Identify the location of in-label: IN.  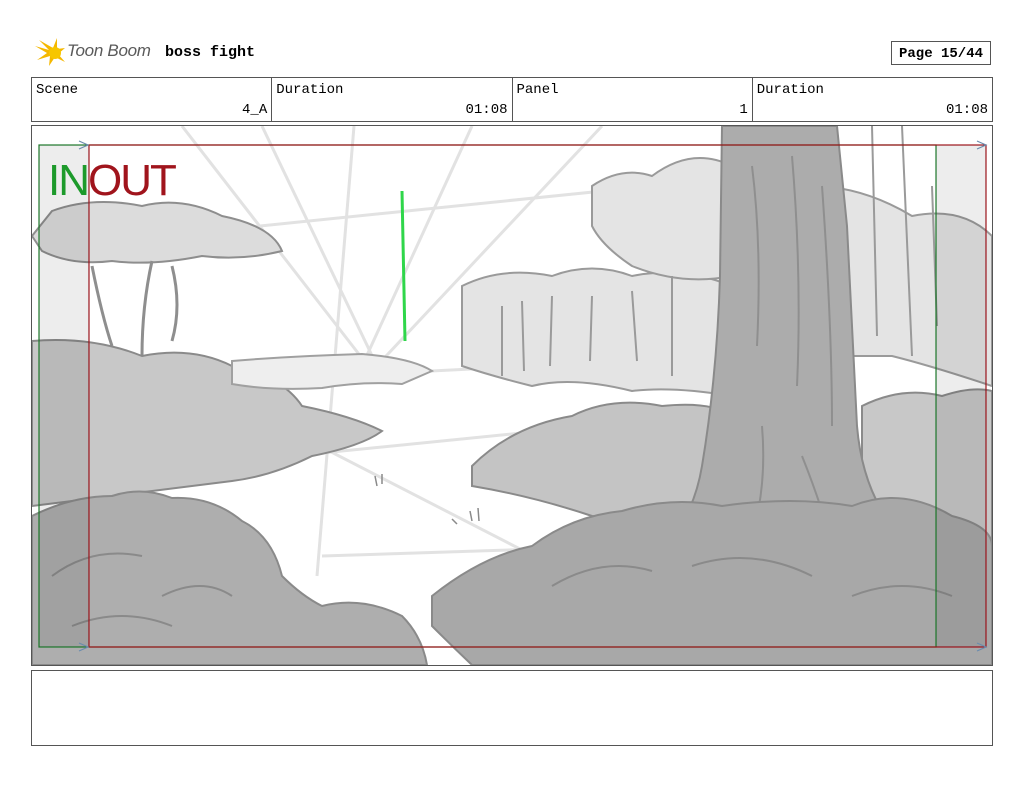
(69, 180).